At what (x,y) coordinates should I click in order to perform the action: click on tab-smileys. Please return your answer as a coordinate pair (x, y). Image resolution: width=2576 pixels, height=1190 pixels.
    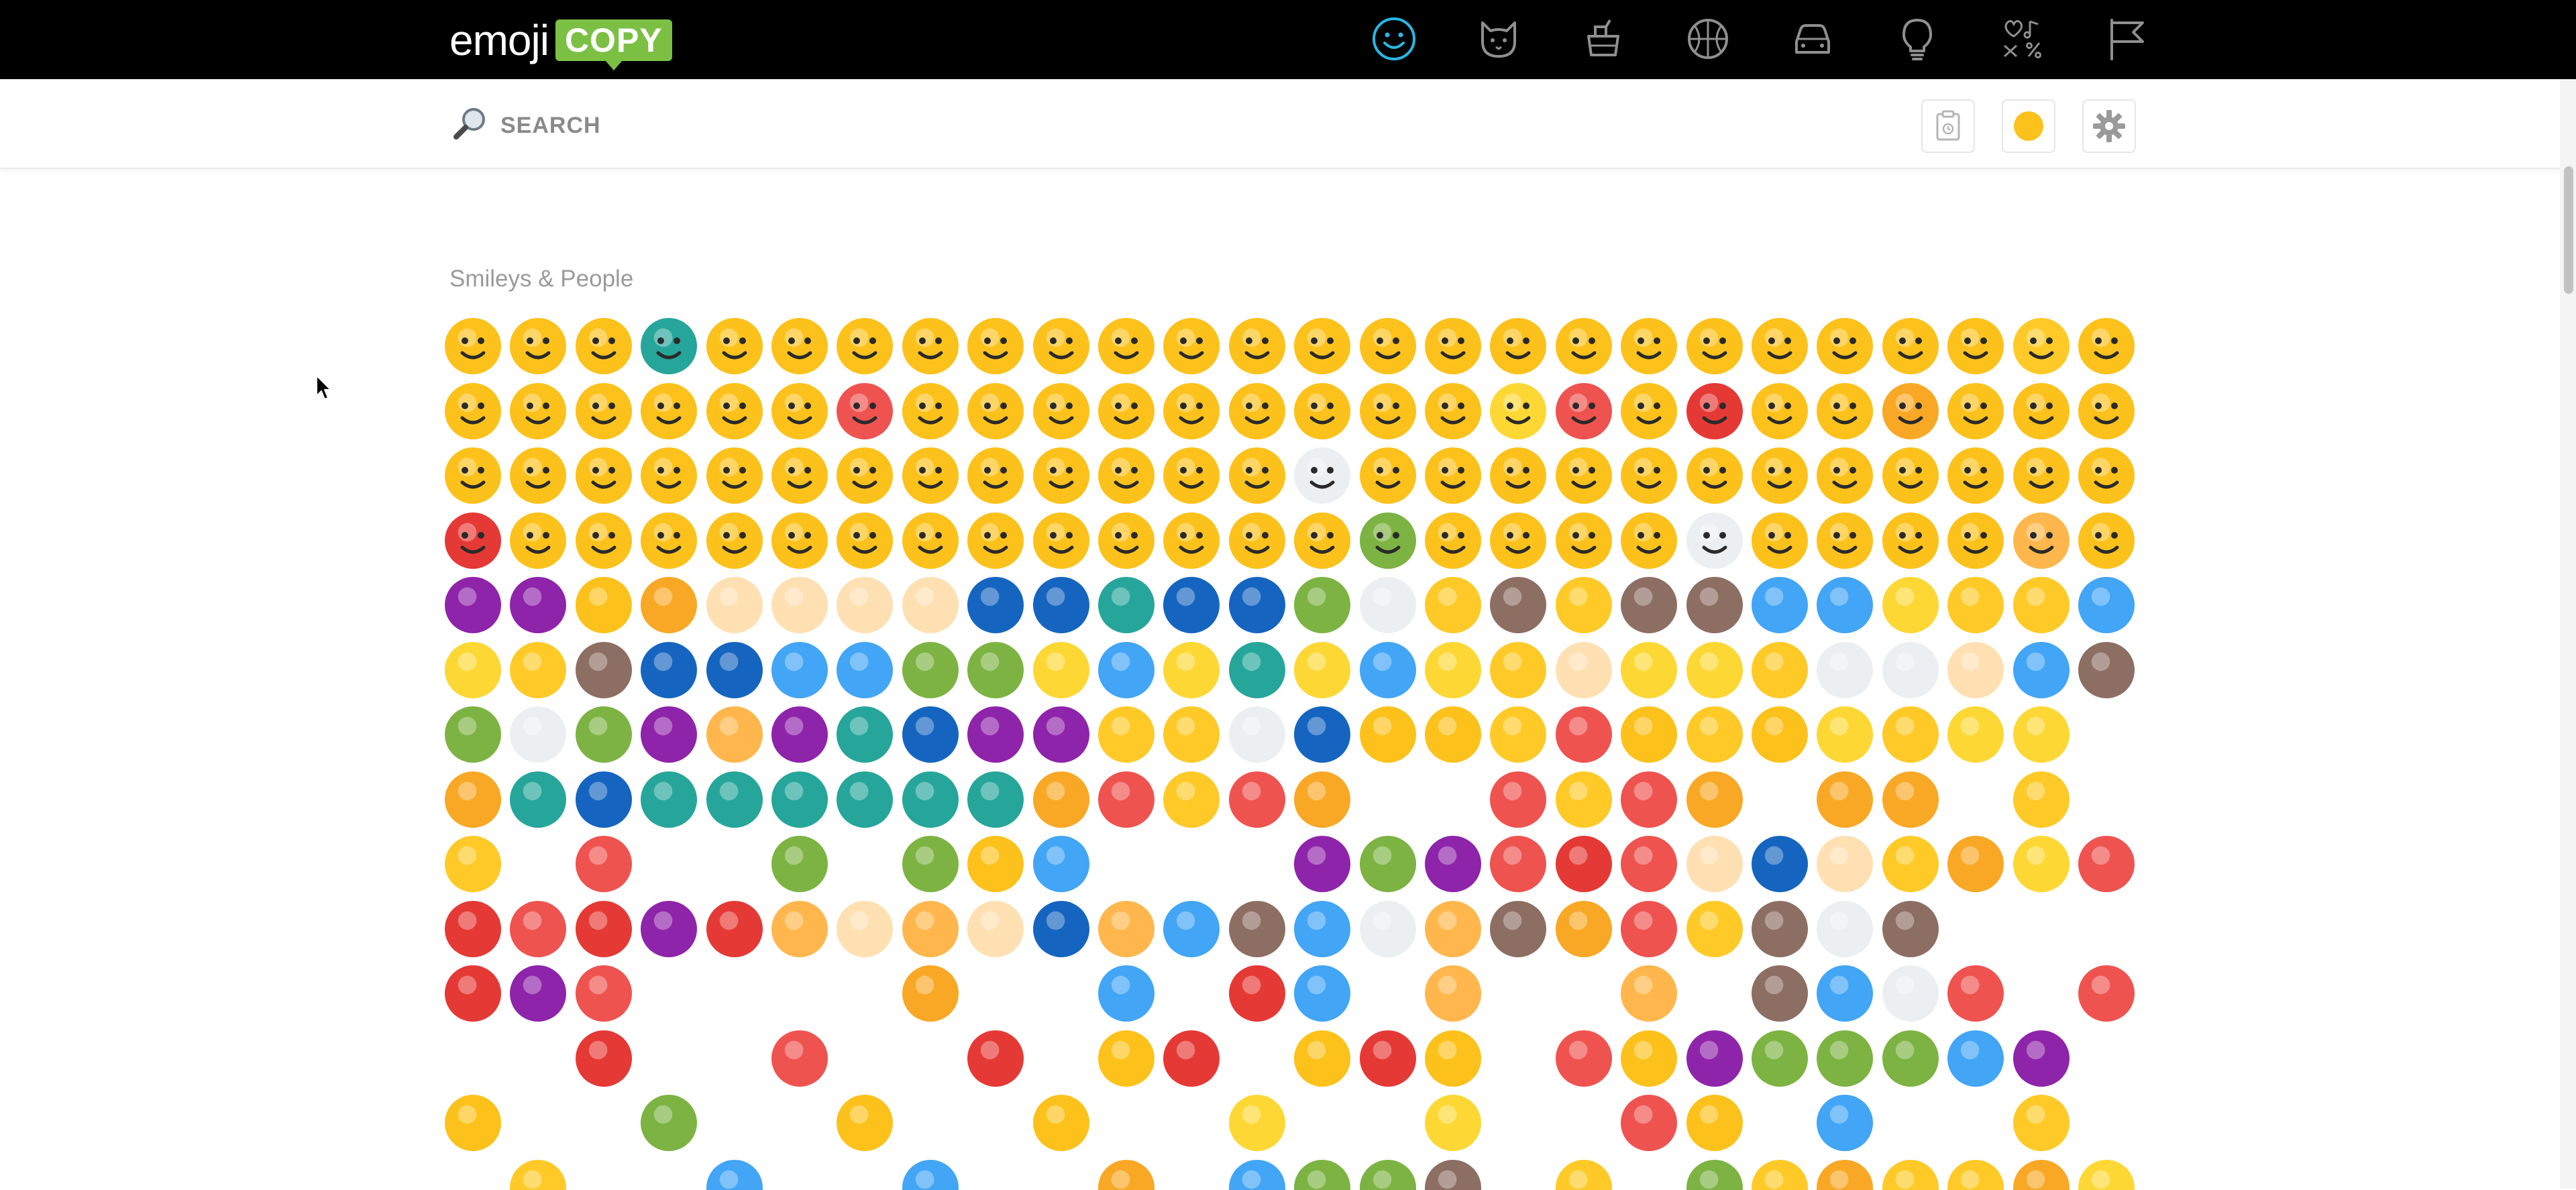
    Looking at the image, I should click on (1394, 39).